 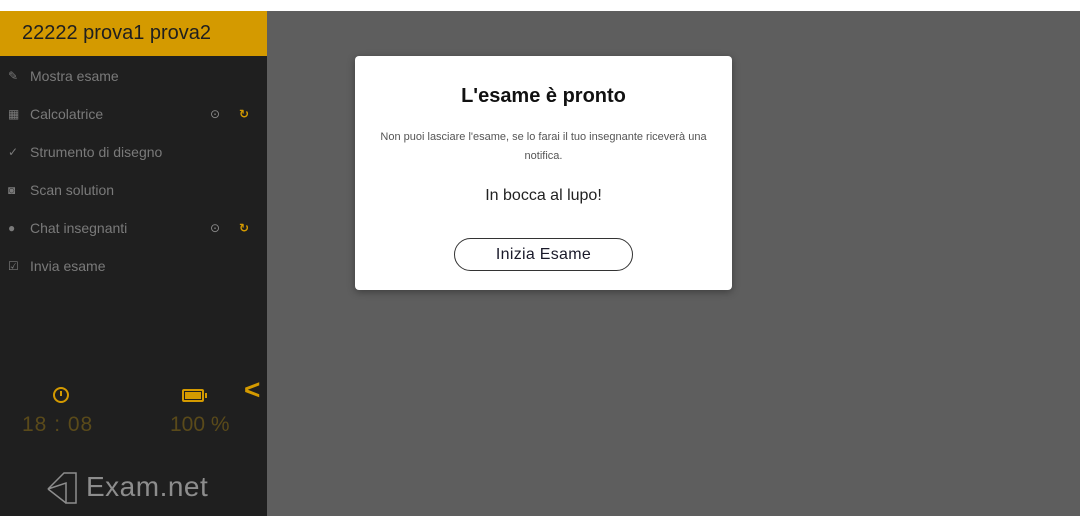 I want to click on exam-net-logo: Exam.net, so click(x=137, y=489).